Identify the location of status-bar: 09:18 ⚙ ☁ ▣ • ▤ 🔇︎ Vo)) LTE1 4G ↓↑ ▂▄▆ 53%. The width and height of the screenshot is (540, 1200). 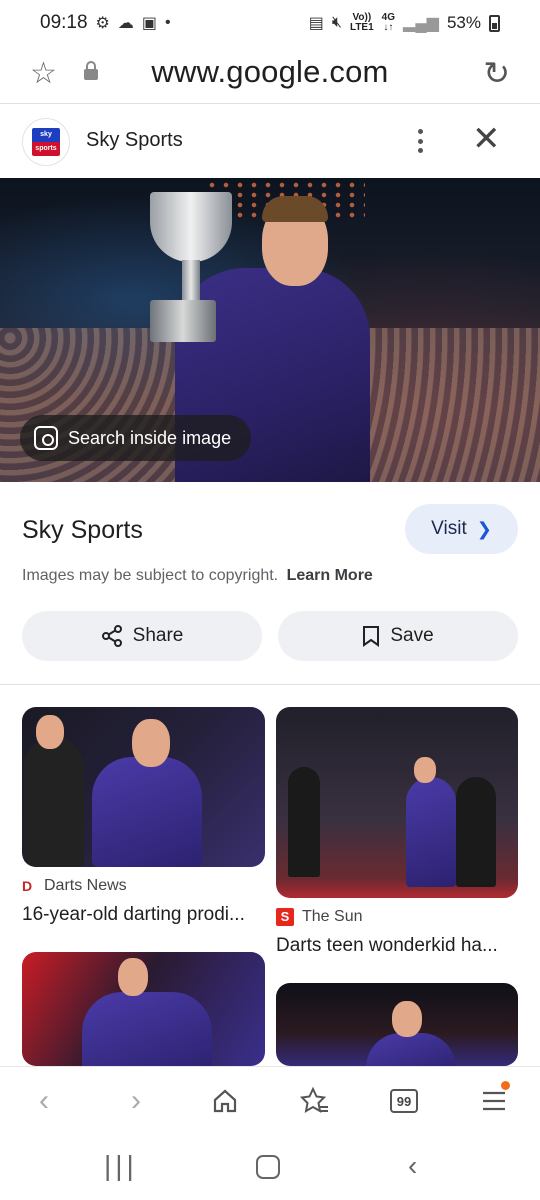
(270, 23).